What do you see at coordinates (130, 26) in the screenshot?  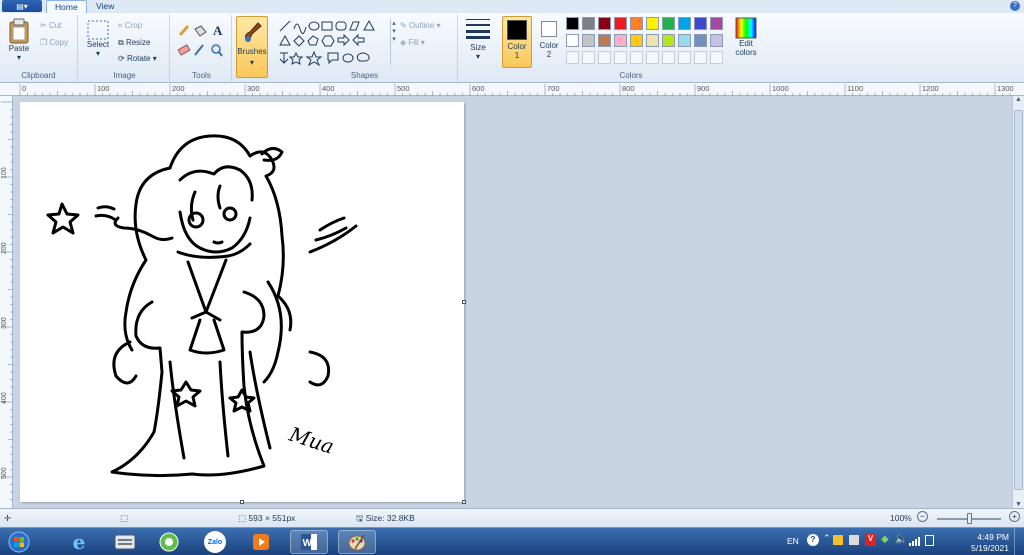 I see `crop-button: ⌗ Crop` at bounding box center [130, 26].